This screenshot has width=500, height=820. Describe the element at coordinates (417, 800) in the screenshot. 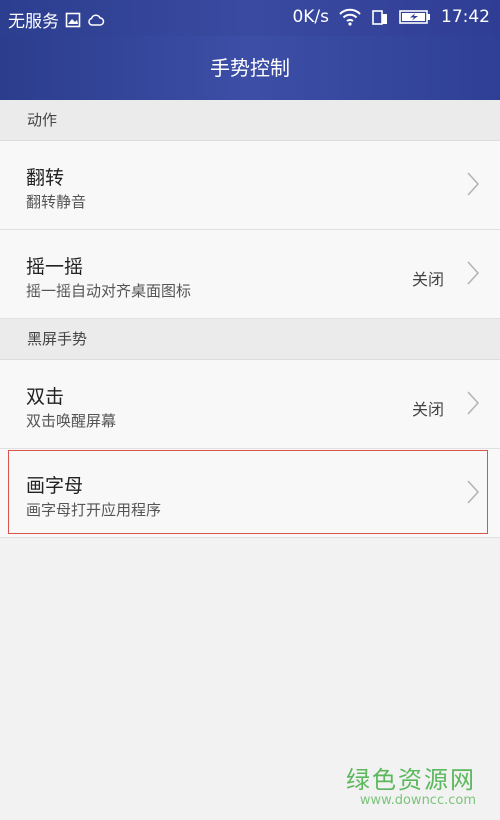

I see `watermark-url: www.downcc.com` at that location.